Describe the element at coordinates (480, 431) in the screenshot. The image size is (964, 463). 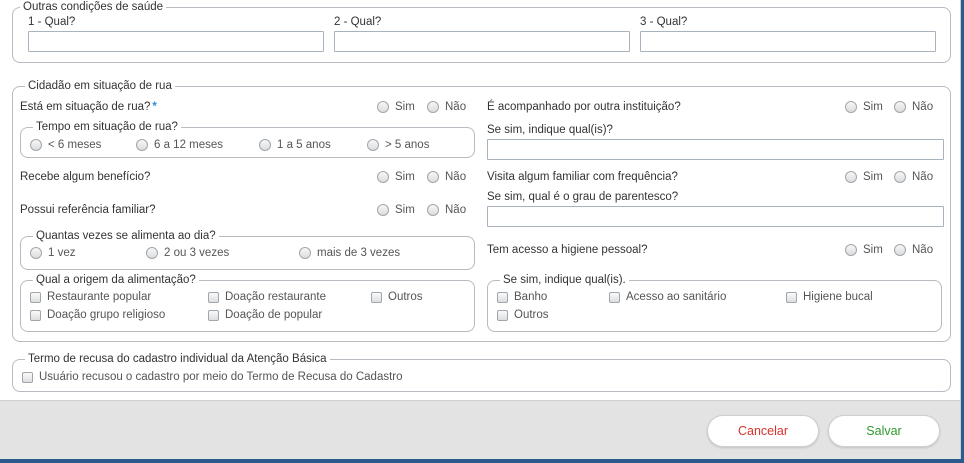
I see `action-footer: Cancelar Salvar` at that location.